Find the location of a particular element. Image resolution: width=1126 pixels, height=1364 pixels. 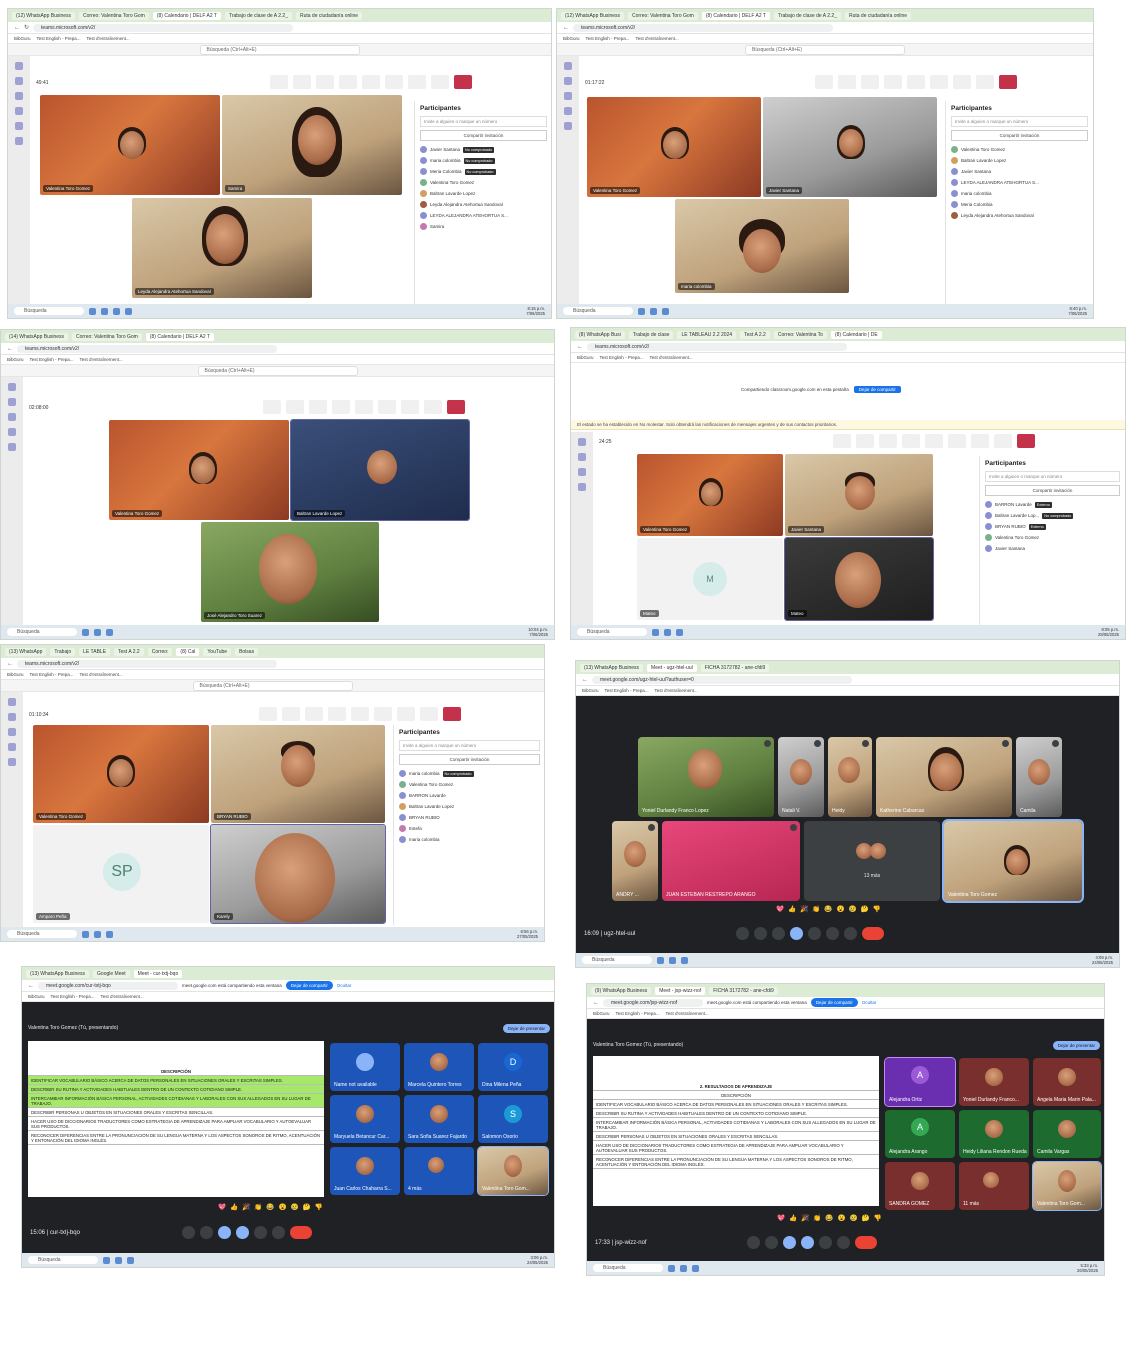

video-tile: Marcela Quintero Torres is located at coordinates (439, 1067).